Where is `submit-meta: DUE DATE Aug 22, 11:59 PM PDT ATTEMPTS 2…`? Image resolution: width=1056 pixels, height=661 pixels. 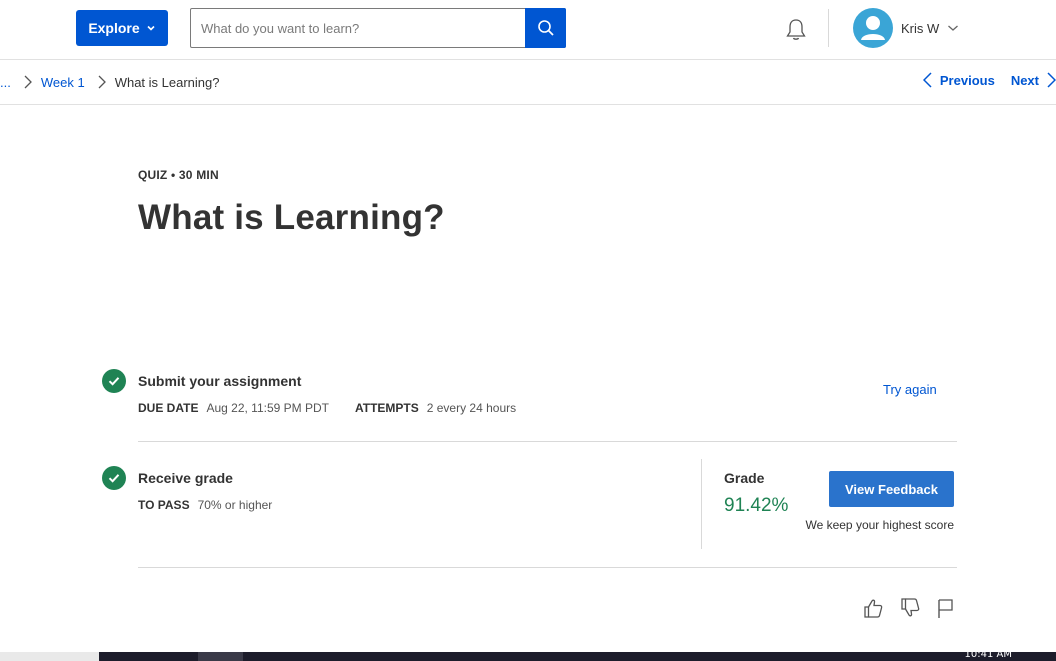
submit-meta: DUE DATE Aug 22, 11:59 PM PDT ATTEMPTS 2… is located at coordinates (327, 408).